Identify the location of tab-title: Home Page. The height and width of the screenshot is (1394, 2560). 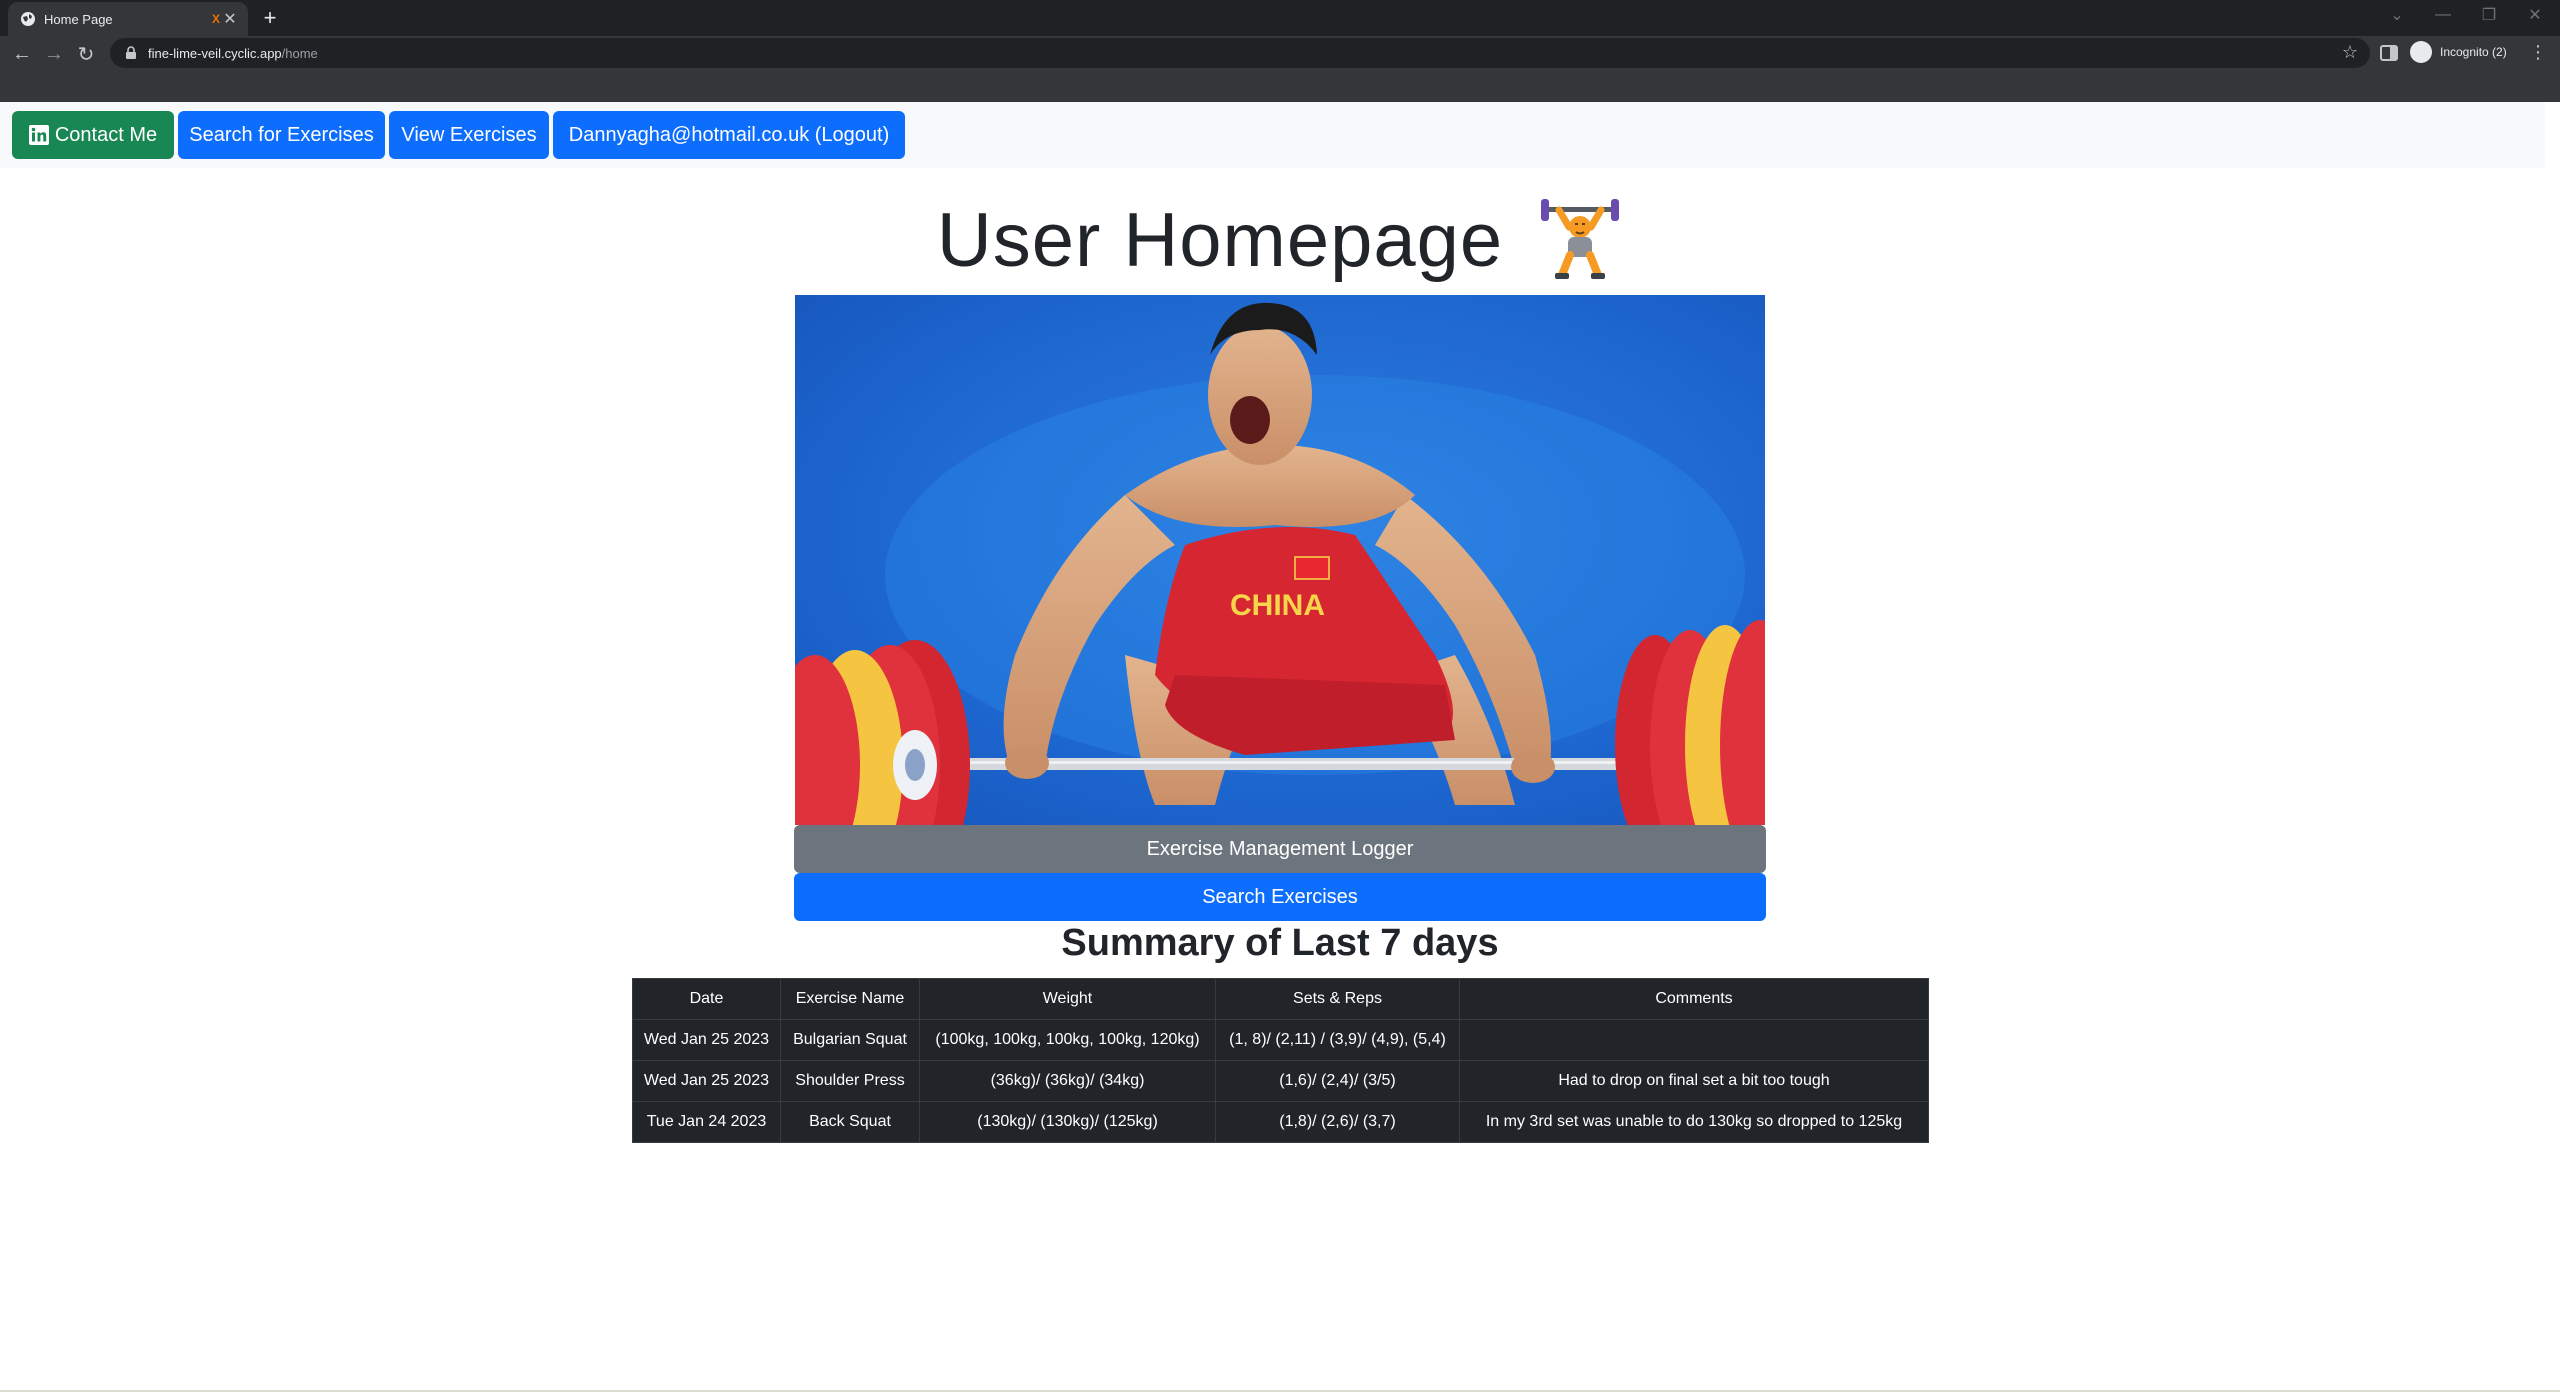
(78, 19).